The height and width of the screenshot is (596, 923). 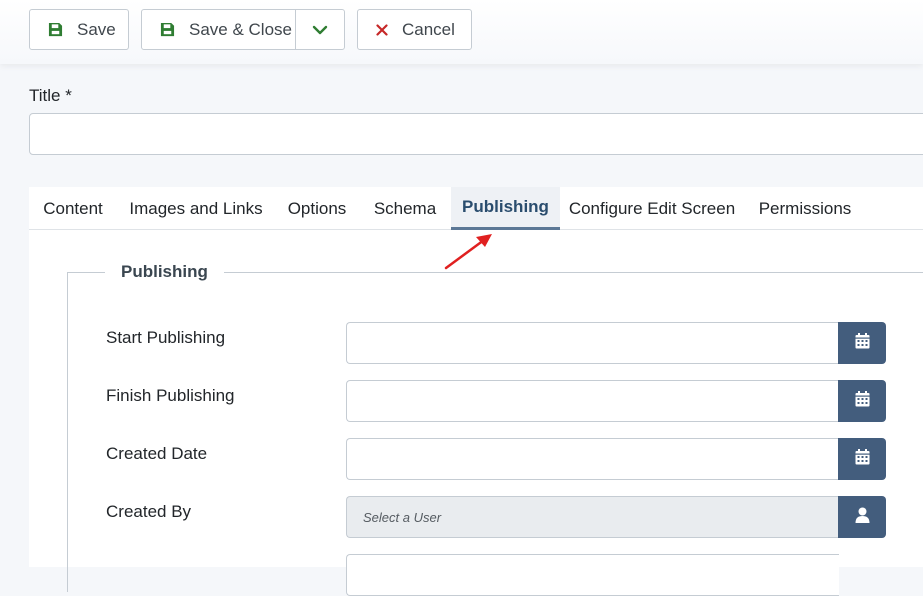 I want to click on start-publishing-calendar-button, so click(x=862, y=343).